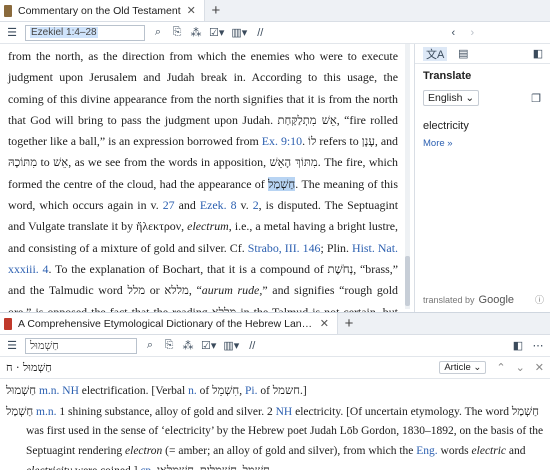  What do you see at coordinates (284, 248) in the screenshot?
I see `reference-link: Strabo, III. 146` at bounding box center [284, 248].